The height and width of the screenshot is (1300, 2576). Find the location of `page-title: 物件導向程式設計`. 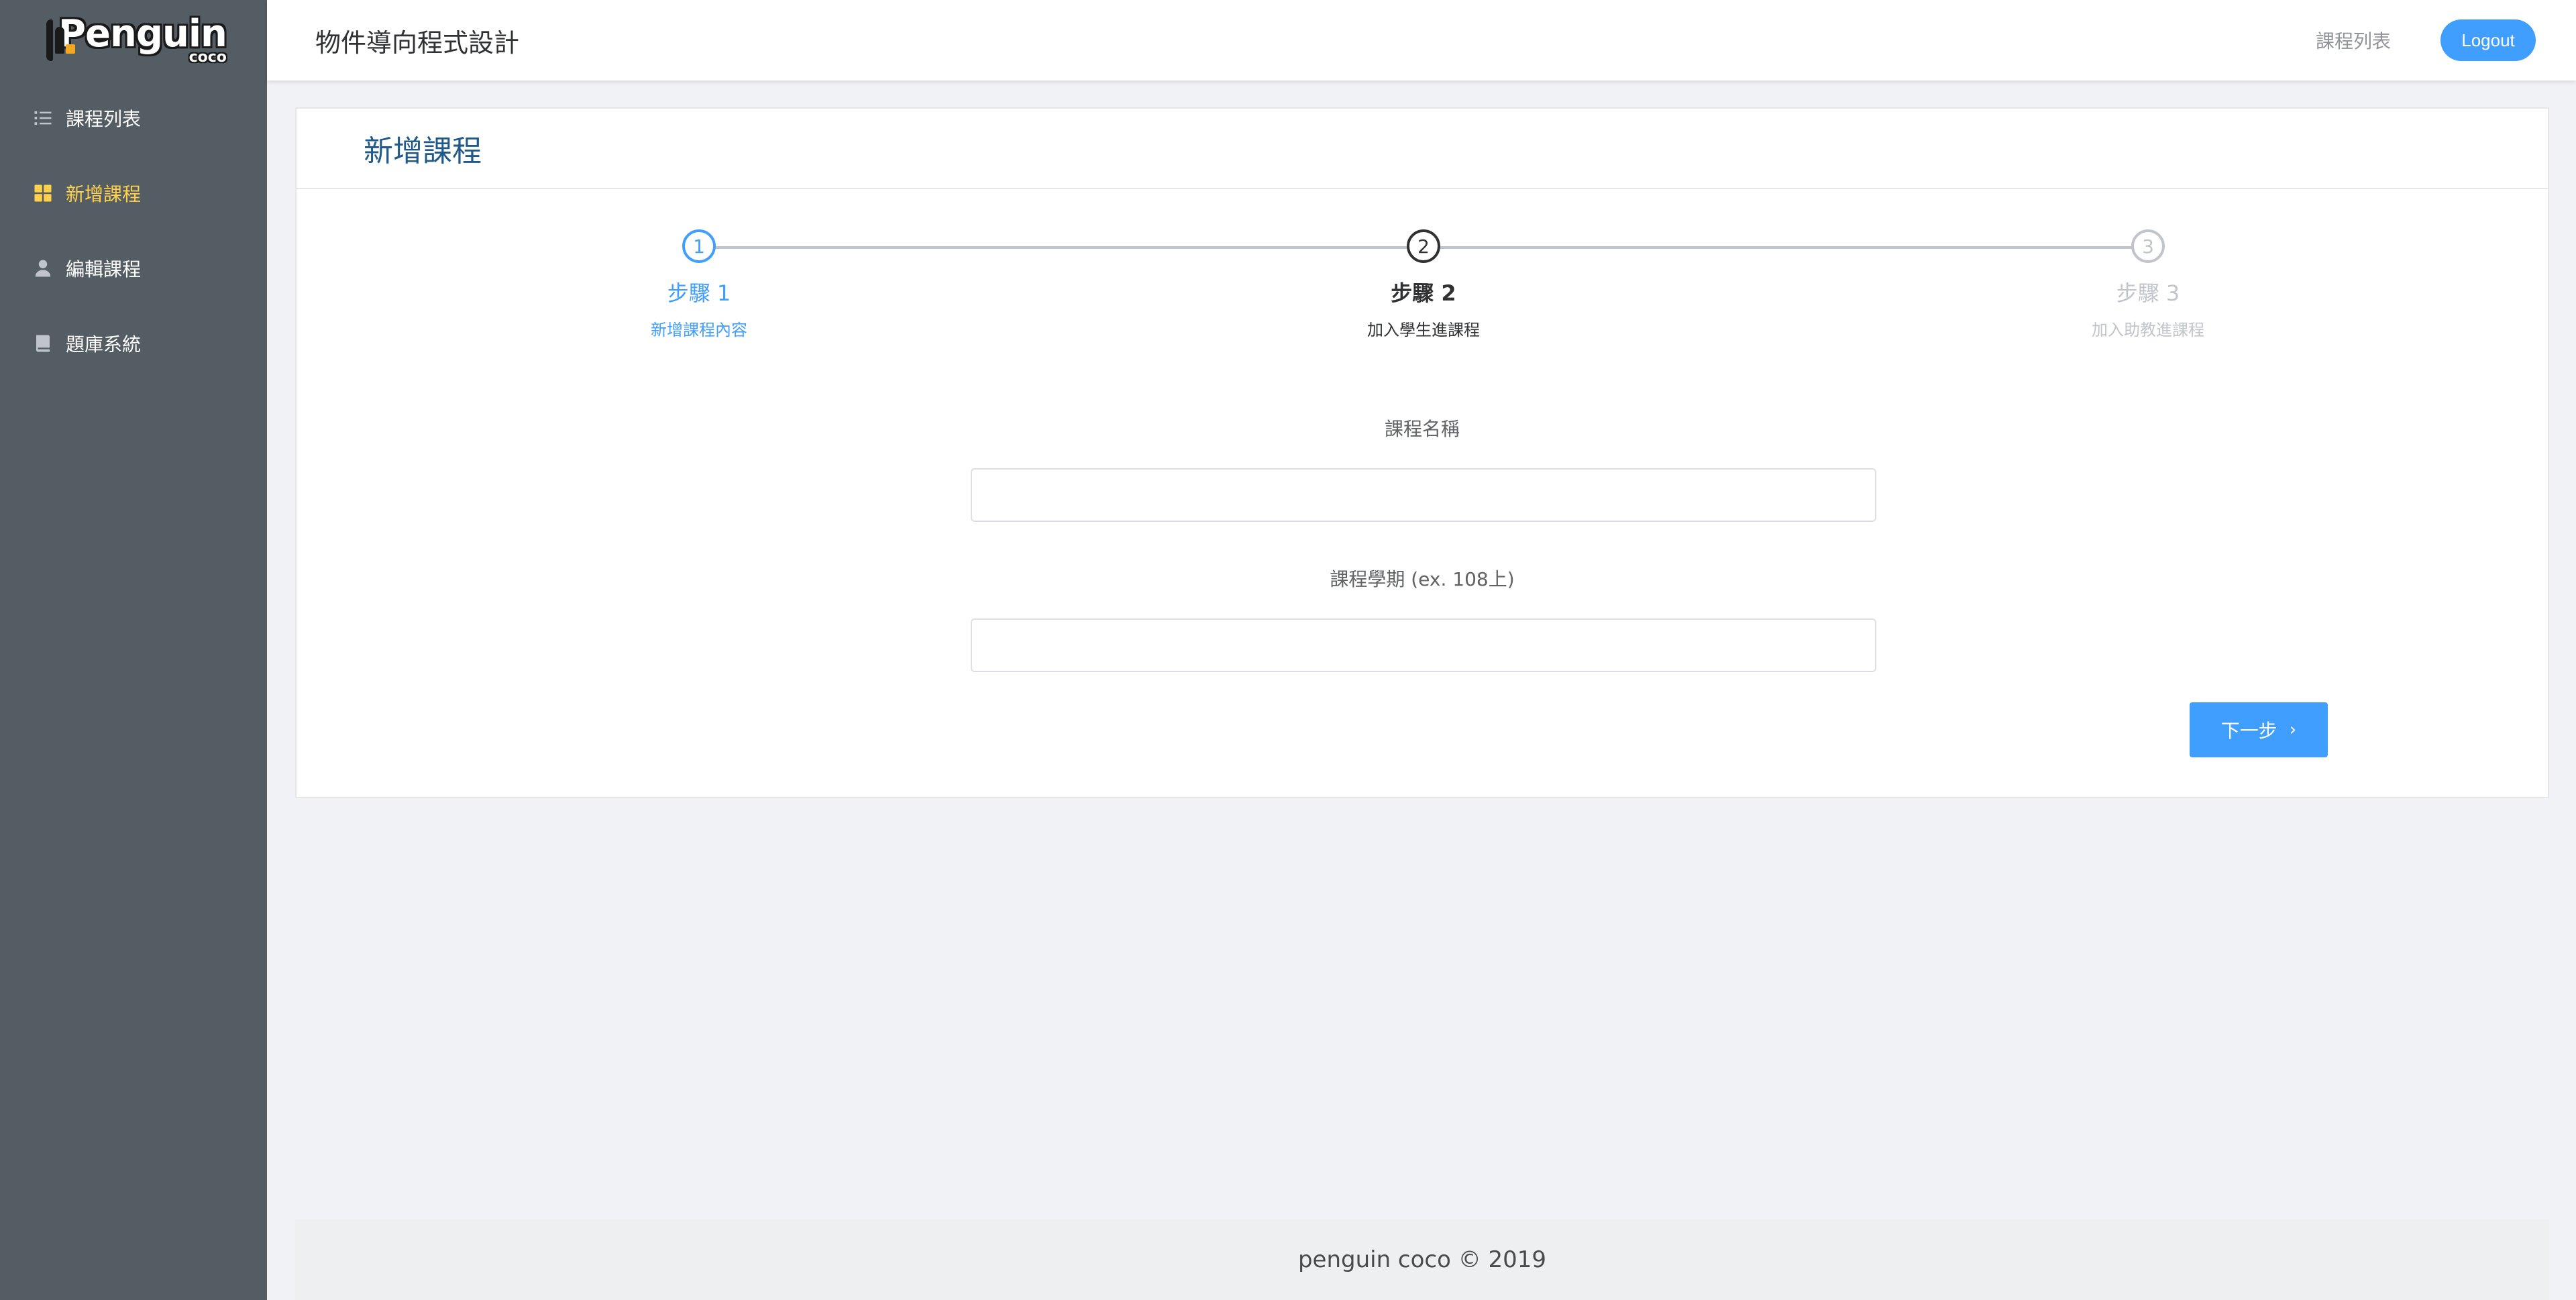

page-title: 物件導向程式設計 is located at coordinates (417, 43).